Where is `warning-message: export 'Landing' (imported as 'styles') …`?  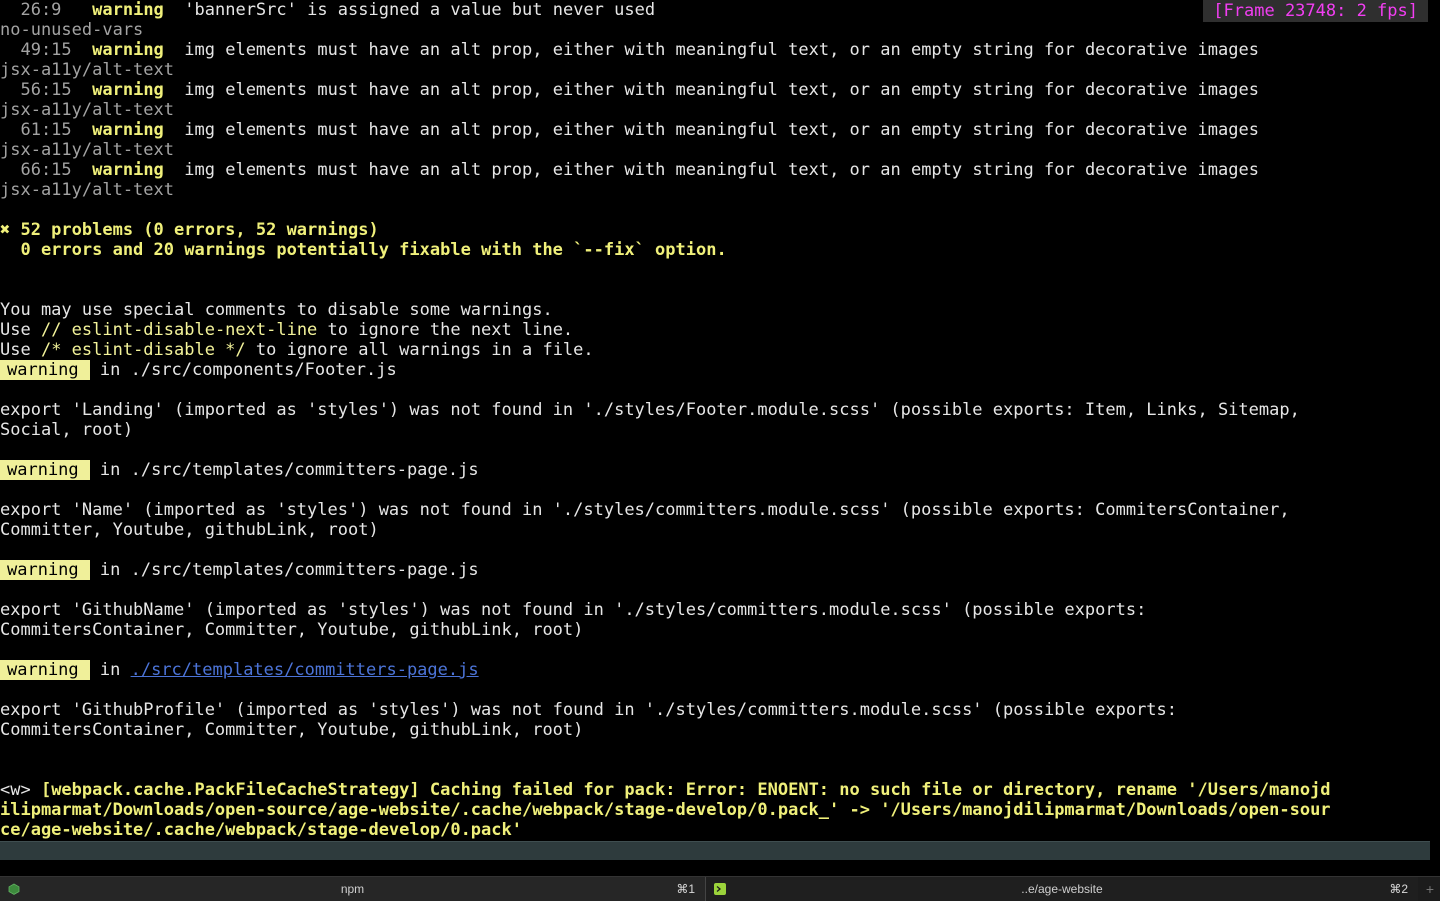
warning-message: export 'Landing' (imported as 'styles') … is located at coordinates (650, 410).